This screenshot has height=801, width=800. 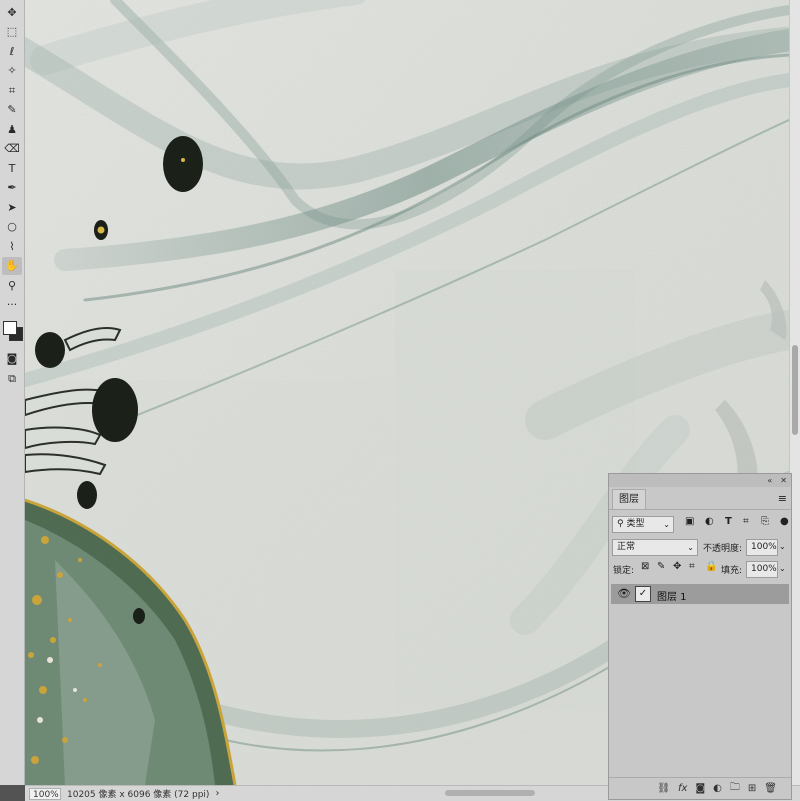 I want to click on document-info: 10205 像素 x 6096 像素 (72 ppi), so click(x=138, y=795).